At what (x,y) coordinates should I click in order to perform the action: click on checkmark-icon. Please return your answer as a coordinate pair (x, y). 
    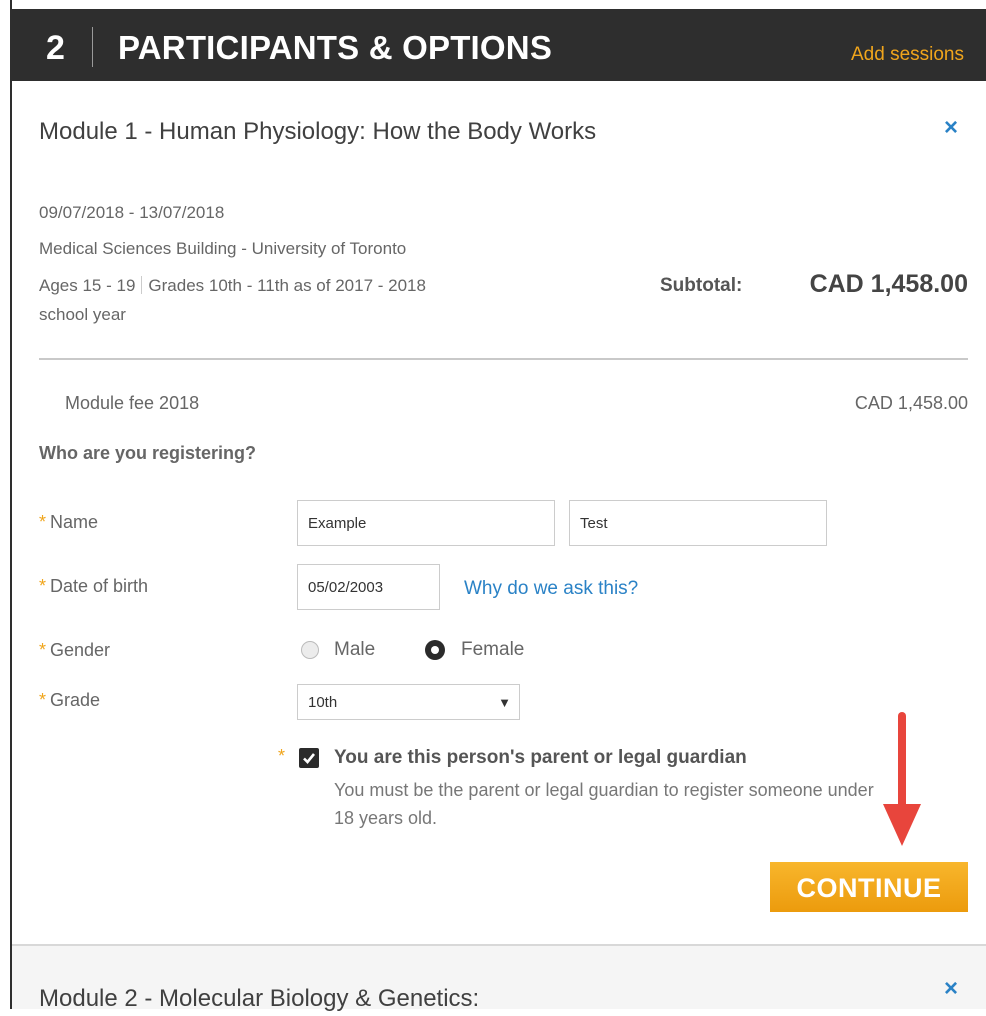
    Looking at the image, I should click on (309, 758).